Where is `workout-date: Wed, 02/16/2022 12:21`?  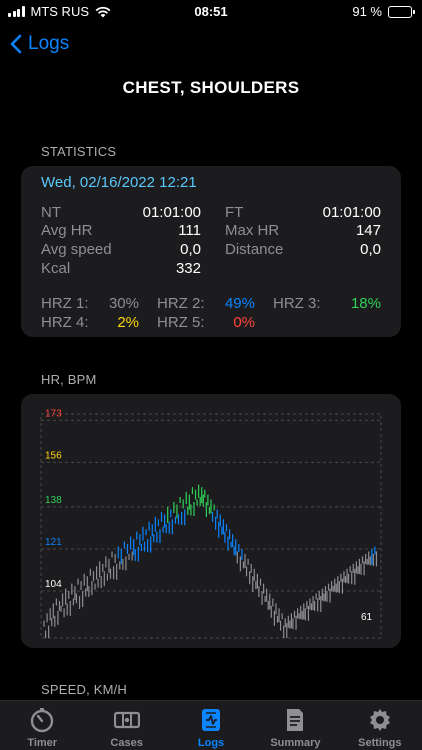 workout-date: Wed, 02/16/2022 12:21 is located at coordinates (119, 182).